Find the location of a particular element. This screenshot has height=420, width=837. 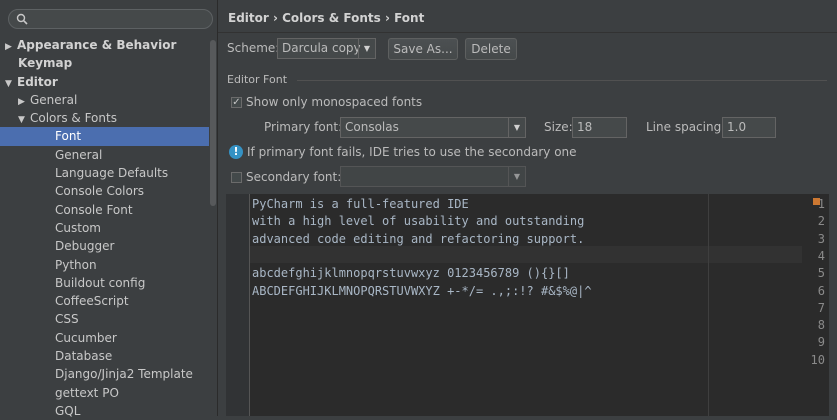

sidebar-item: General is located at coordinates (104, 155).